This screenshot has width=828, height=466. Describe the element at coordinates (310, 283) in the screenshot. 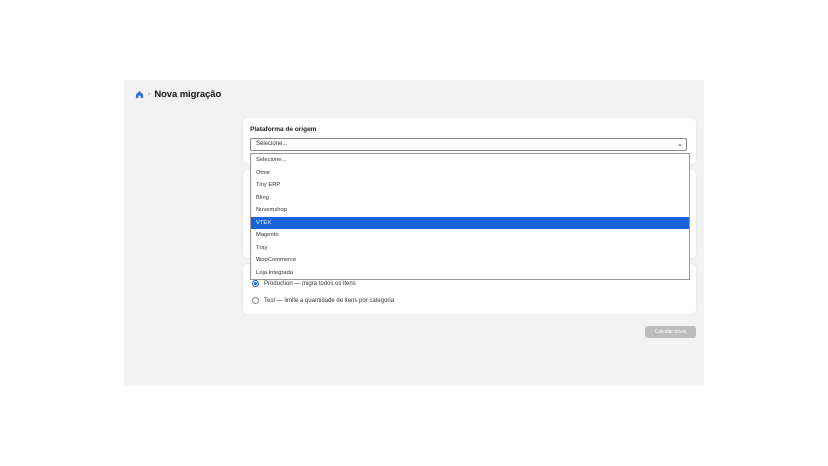

I see `production-radio-label: Production — migra todos os itens` at that location.